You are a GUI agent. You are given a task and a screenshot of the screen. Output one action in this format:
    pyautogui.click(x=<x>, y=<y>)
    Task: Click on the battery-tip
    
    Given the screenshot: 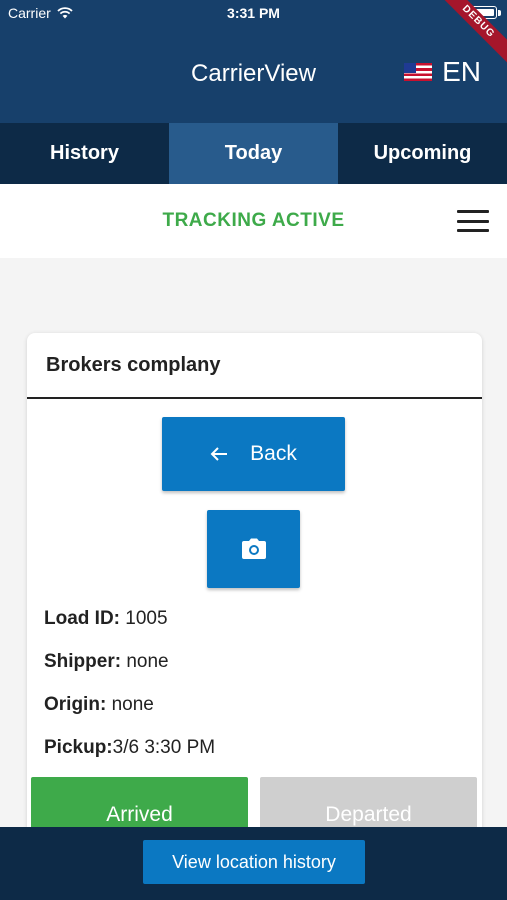 What is the action you would take?
    pyautogui.click(x=499, y=13)
    